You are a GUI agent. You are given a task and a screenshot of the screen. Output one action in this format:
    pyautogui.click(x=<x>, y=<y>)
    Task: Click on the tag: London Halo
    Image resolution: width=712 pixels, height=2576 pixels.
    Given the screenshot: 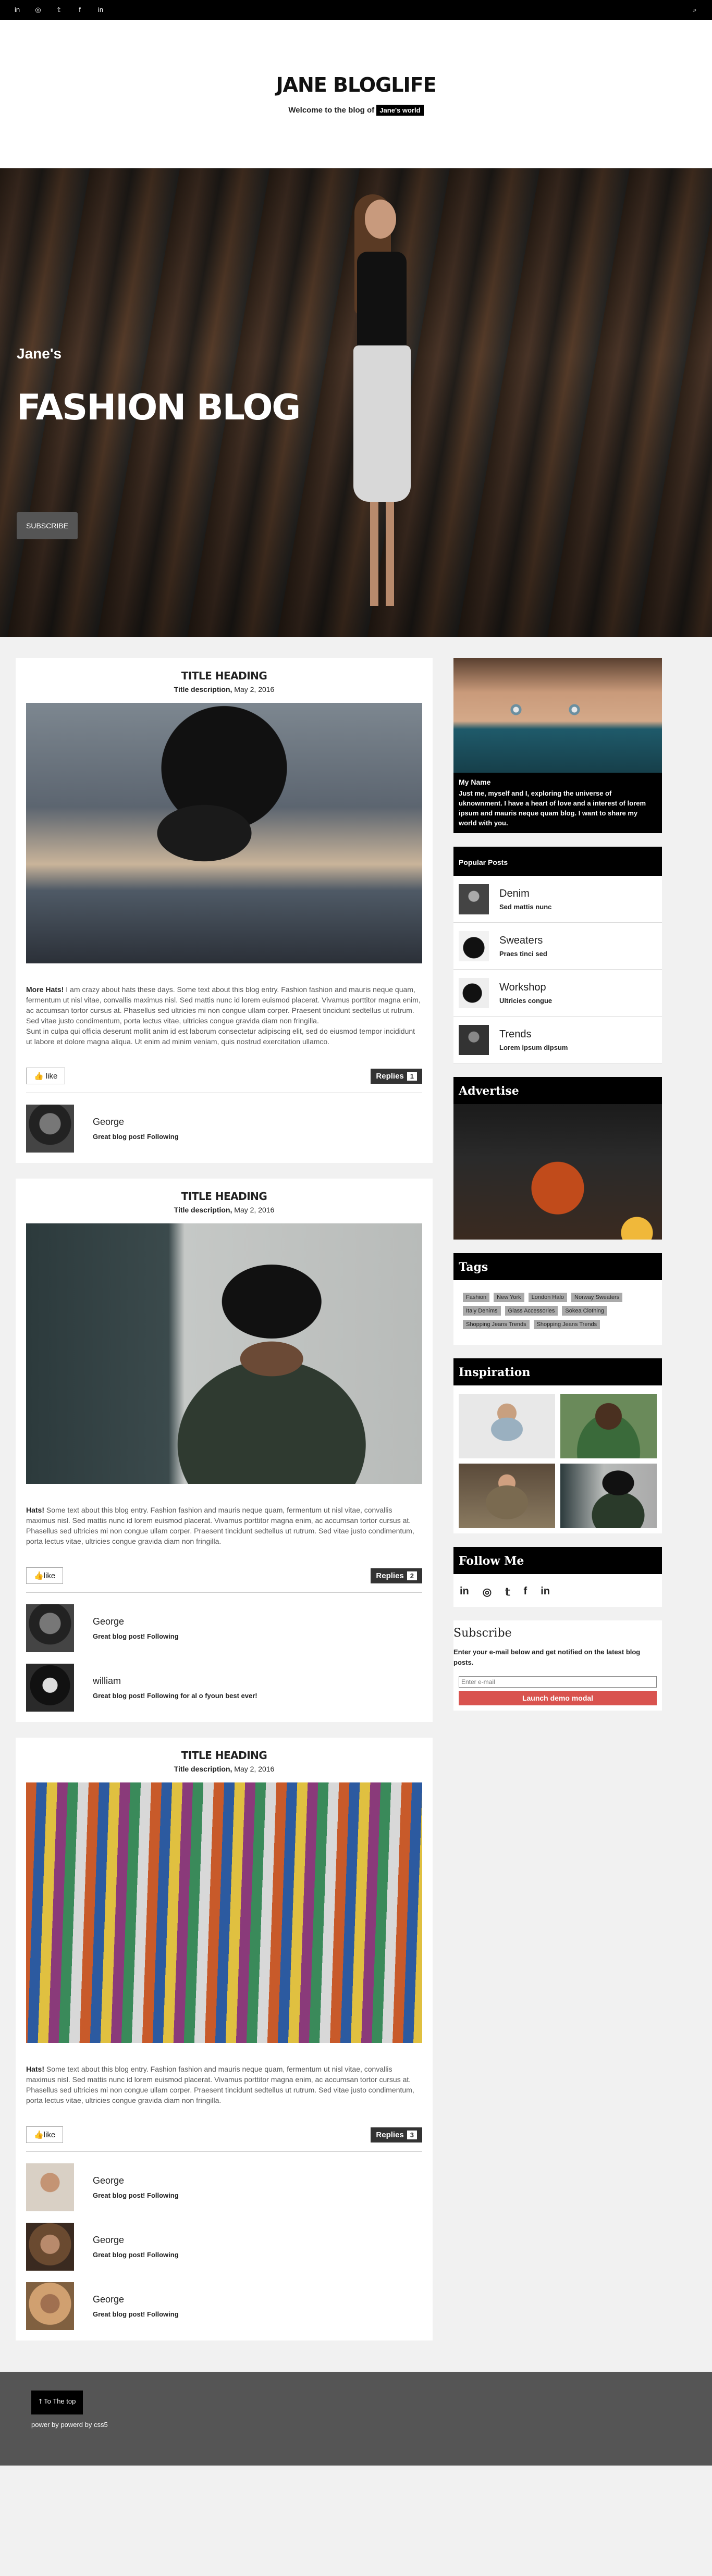 What is the action you would take?
    pyautogui.click(x=548, y=1298)
    